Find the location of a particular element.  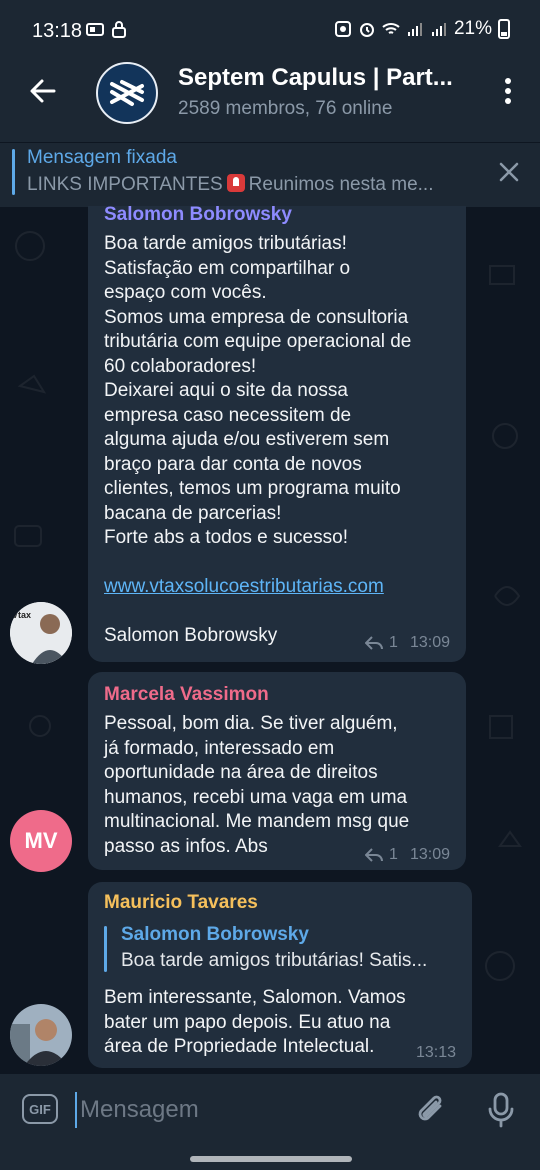

data-saver-icon is located at coordinates (342, 29).